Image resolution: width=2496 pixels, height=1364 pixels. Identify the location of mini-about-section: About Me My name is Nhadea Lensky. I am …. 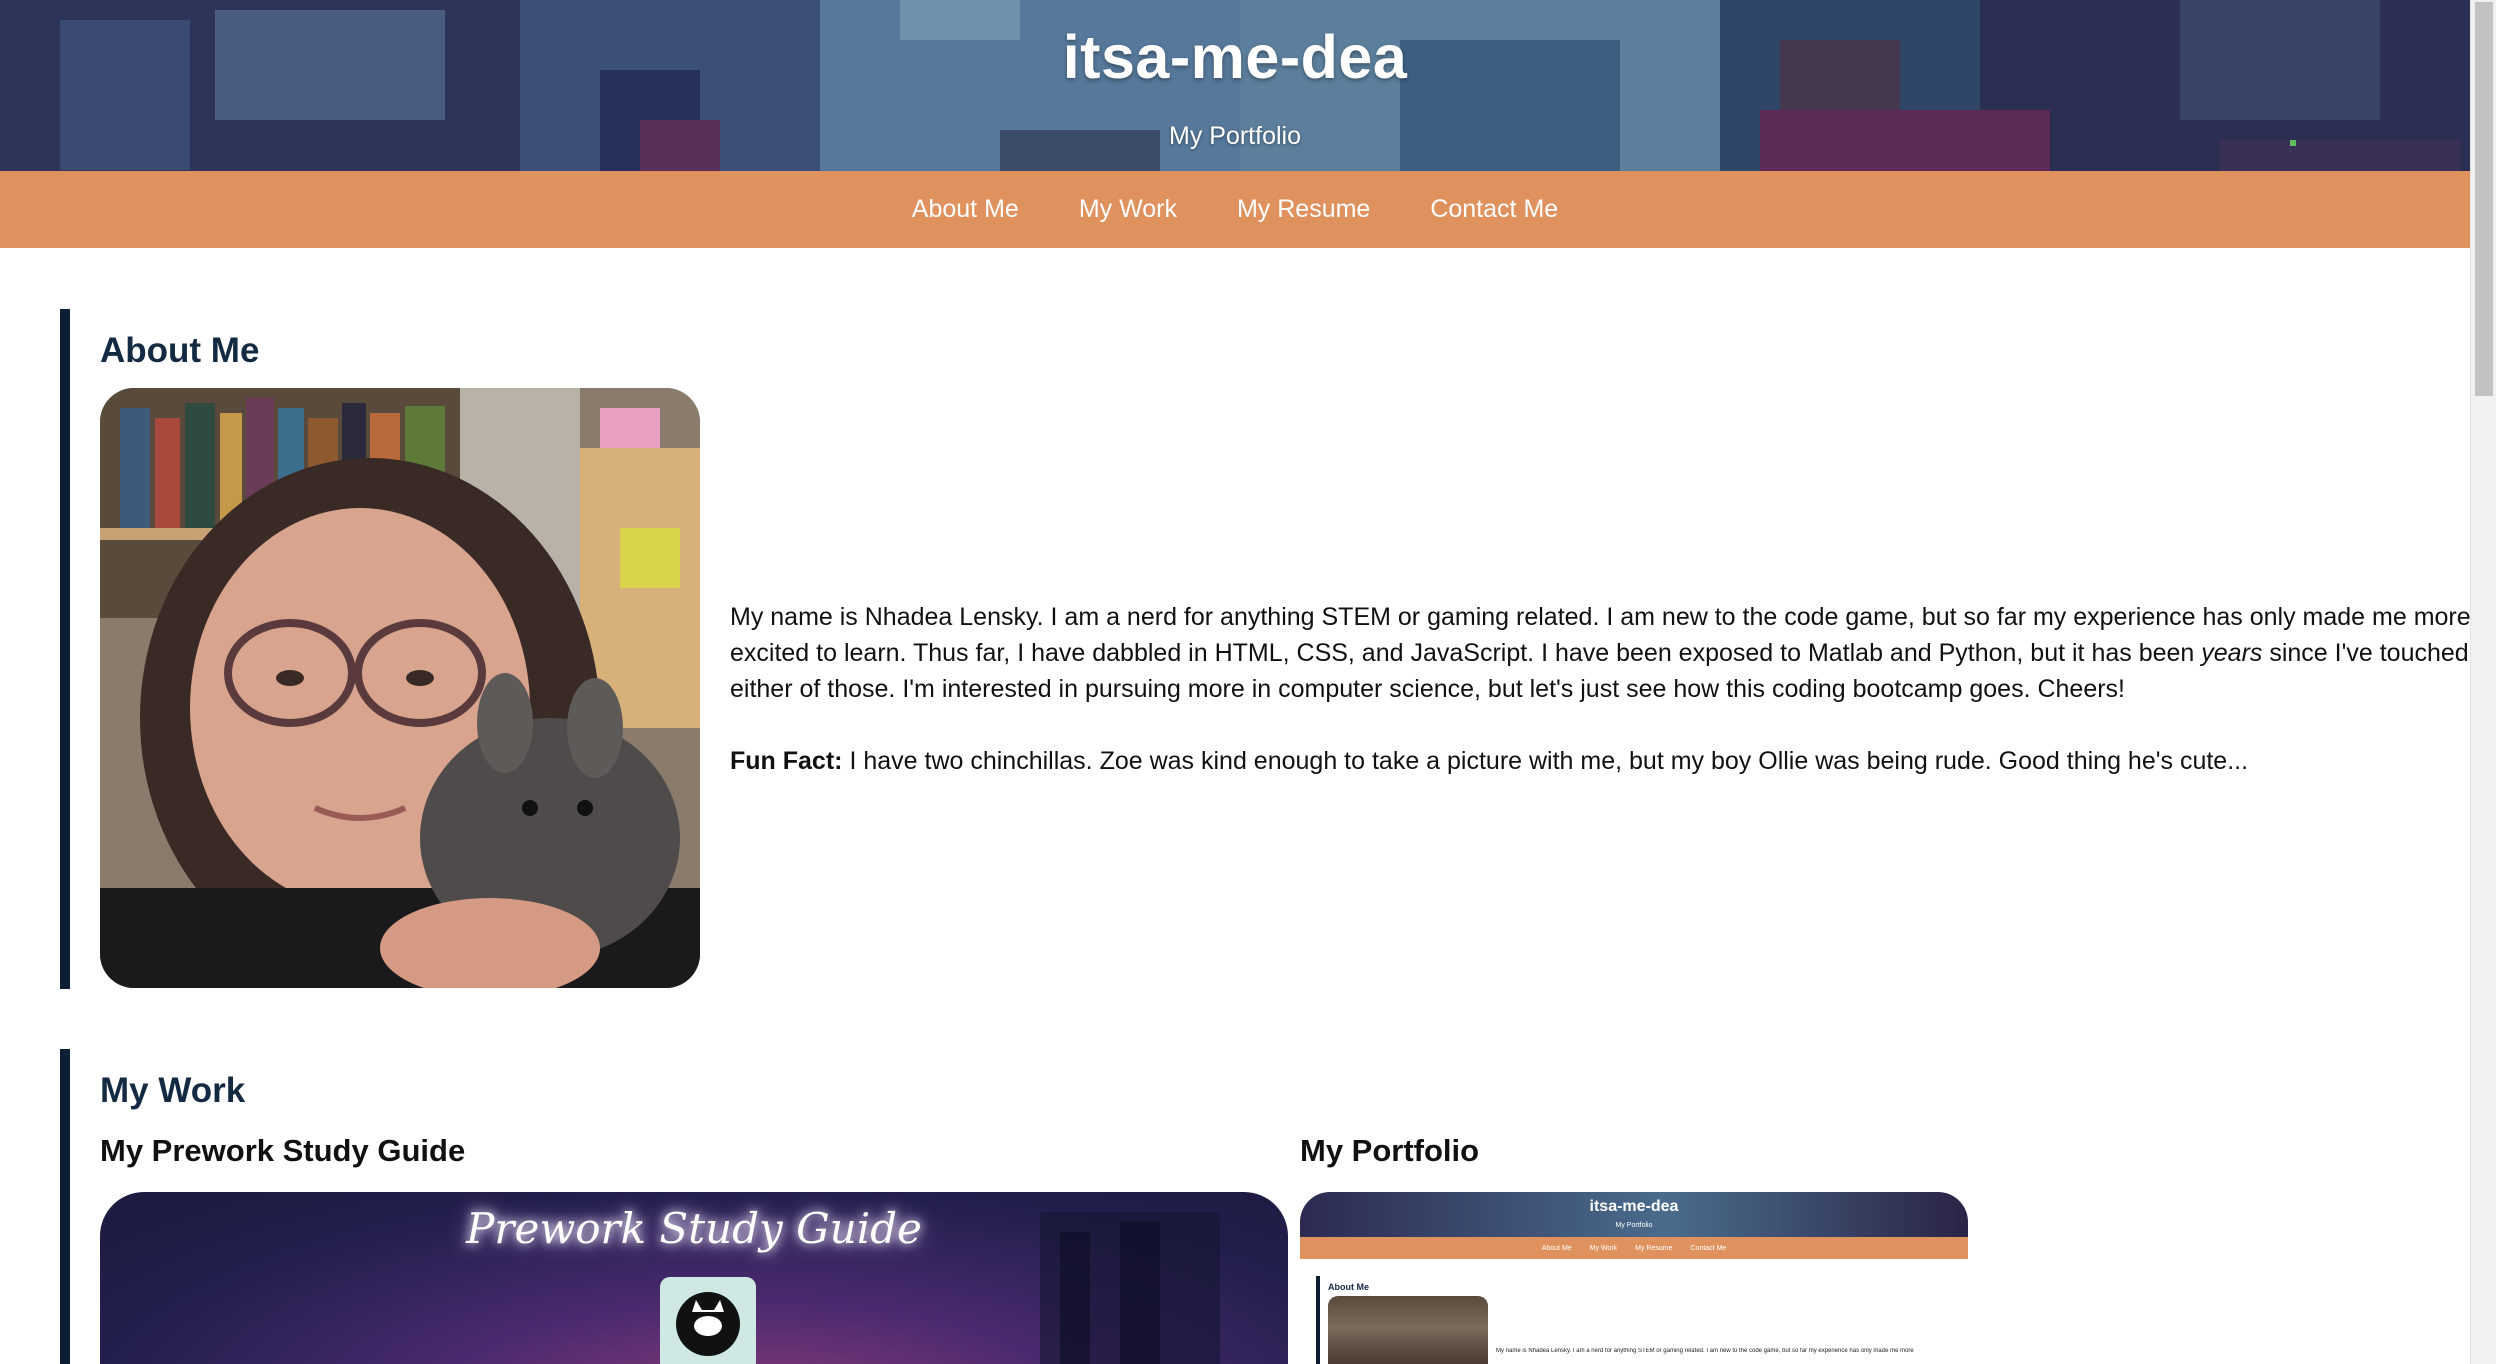
(1636, 1320).